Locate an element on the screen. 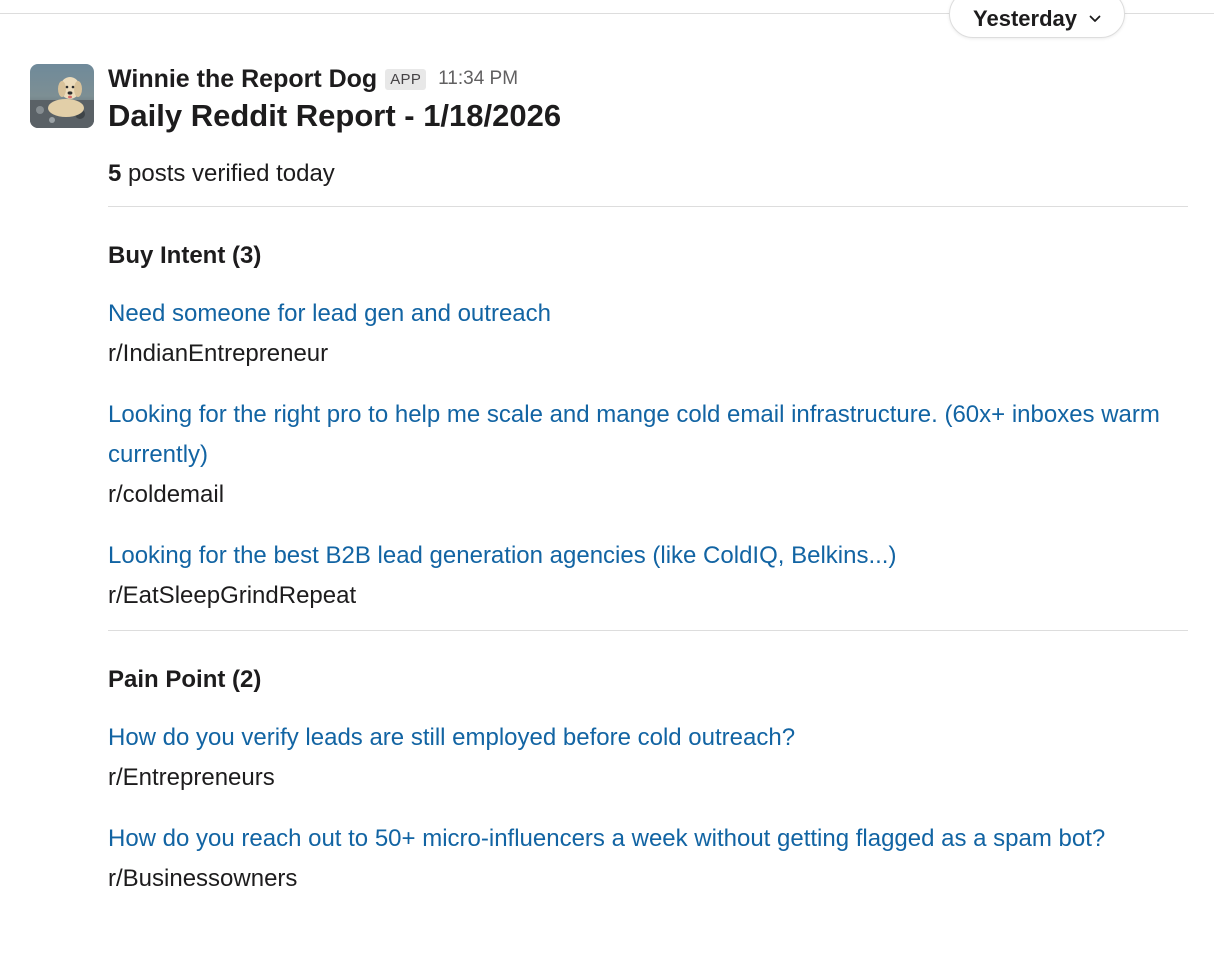 This screenshot has width=1214, height=980. report-summary: 5 posts verified today is located at coordinates (648, 174).